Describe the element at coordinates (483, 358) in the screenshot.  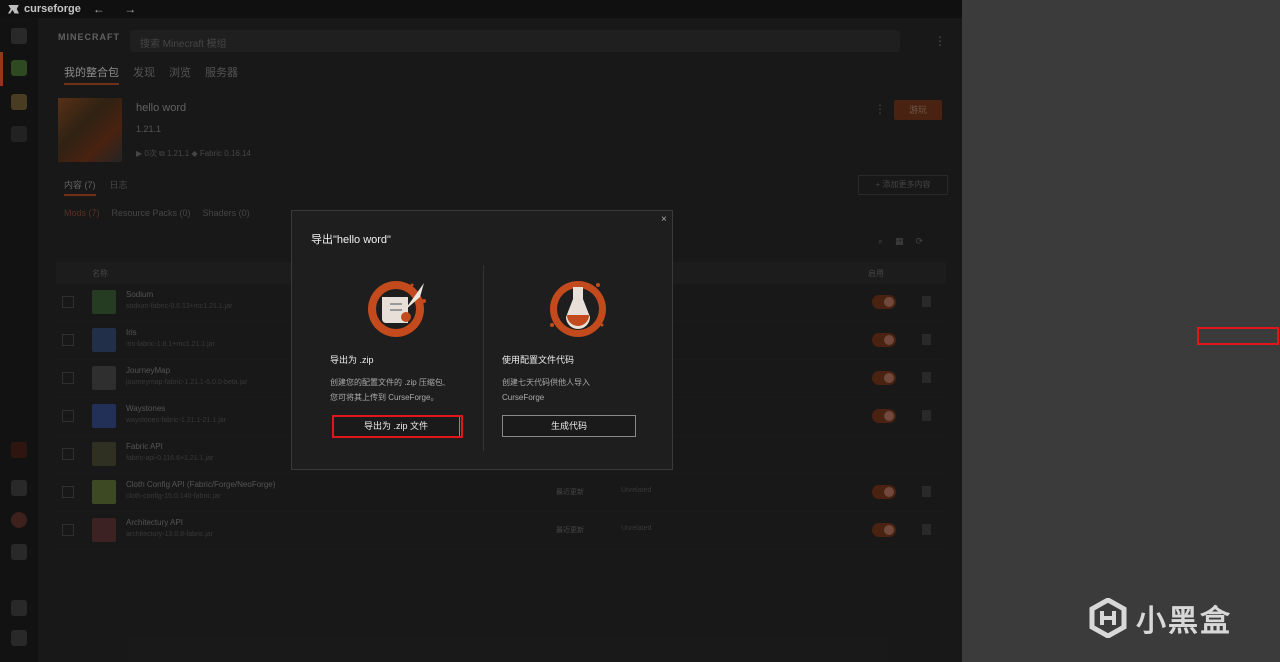
I see `divider` at that location.